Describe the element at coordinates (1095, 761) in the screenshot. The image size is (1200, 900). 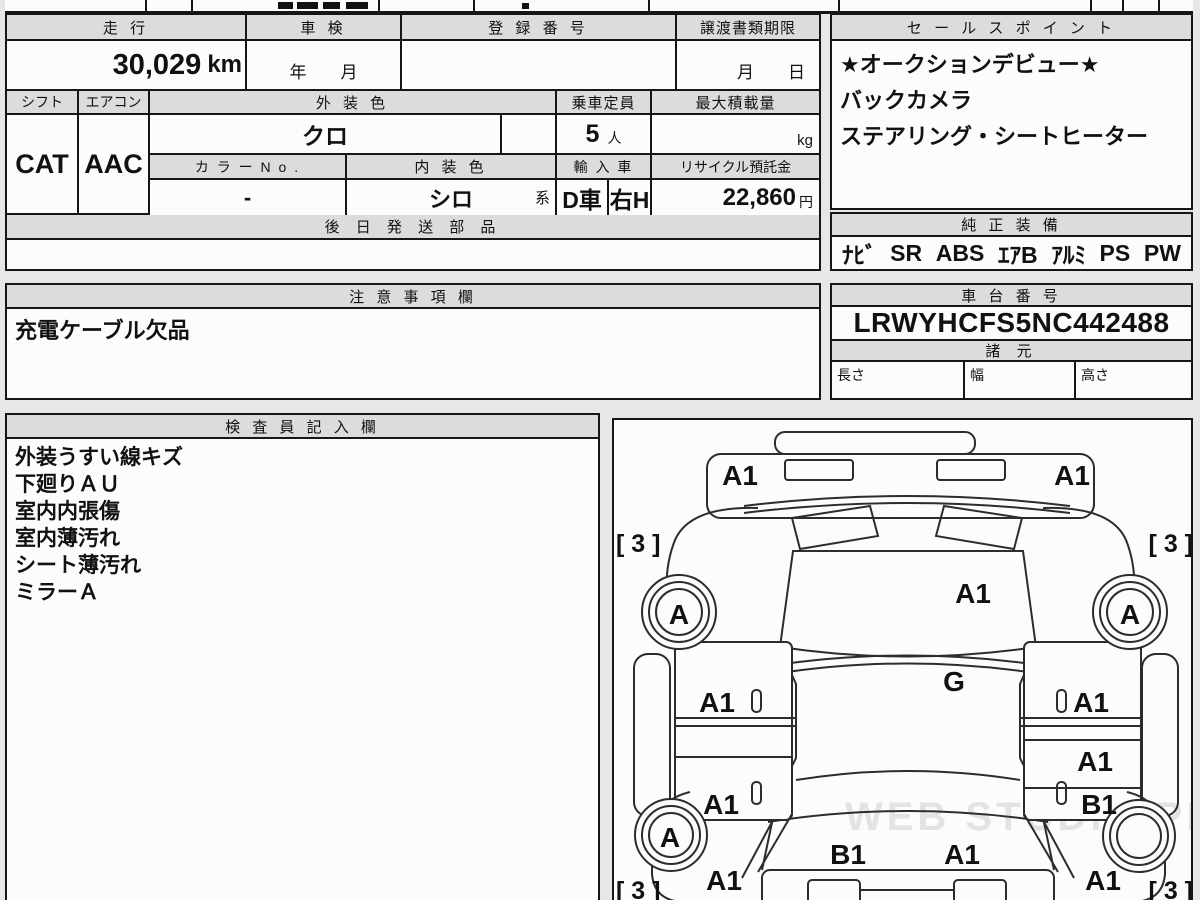
I see `mark-quarter-right-upper: A1` at that location.